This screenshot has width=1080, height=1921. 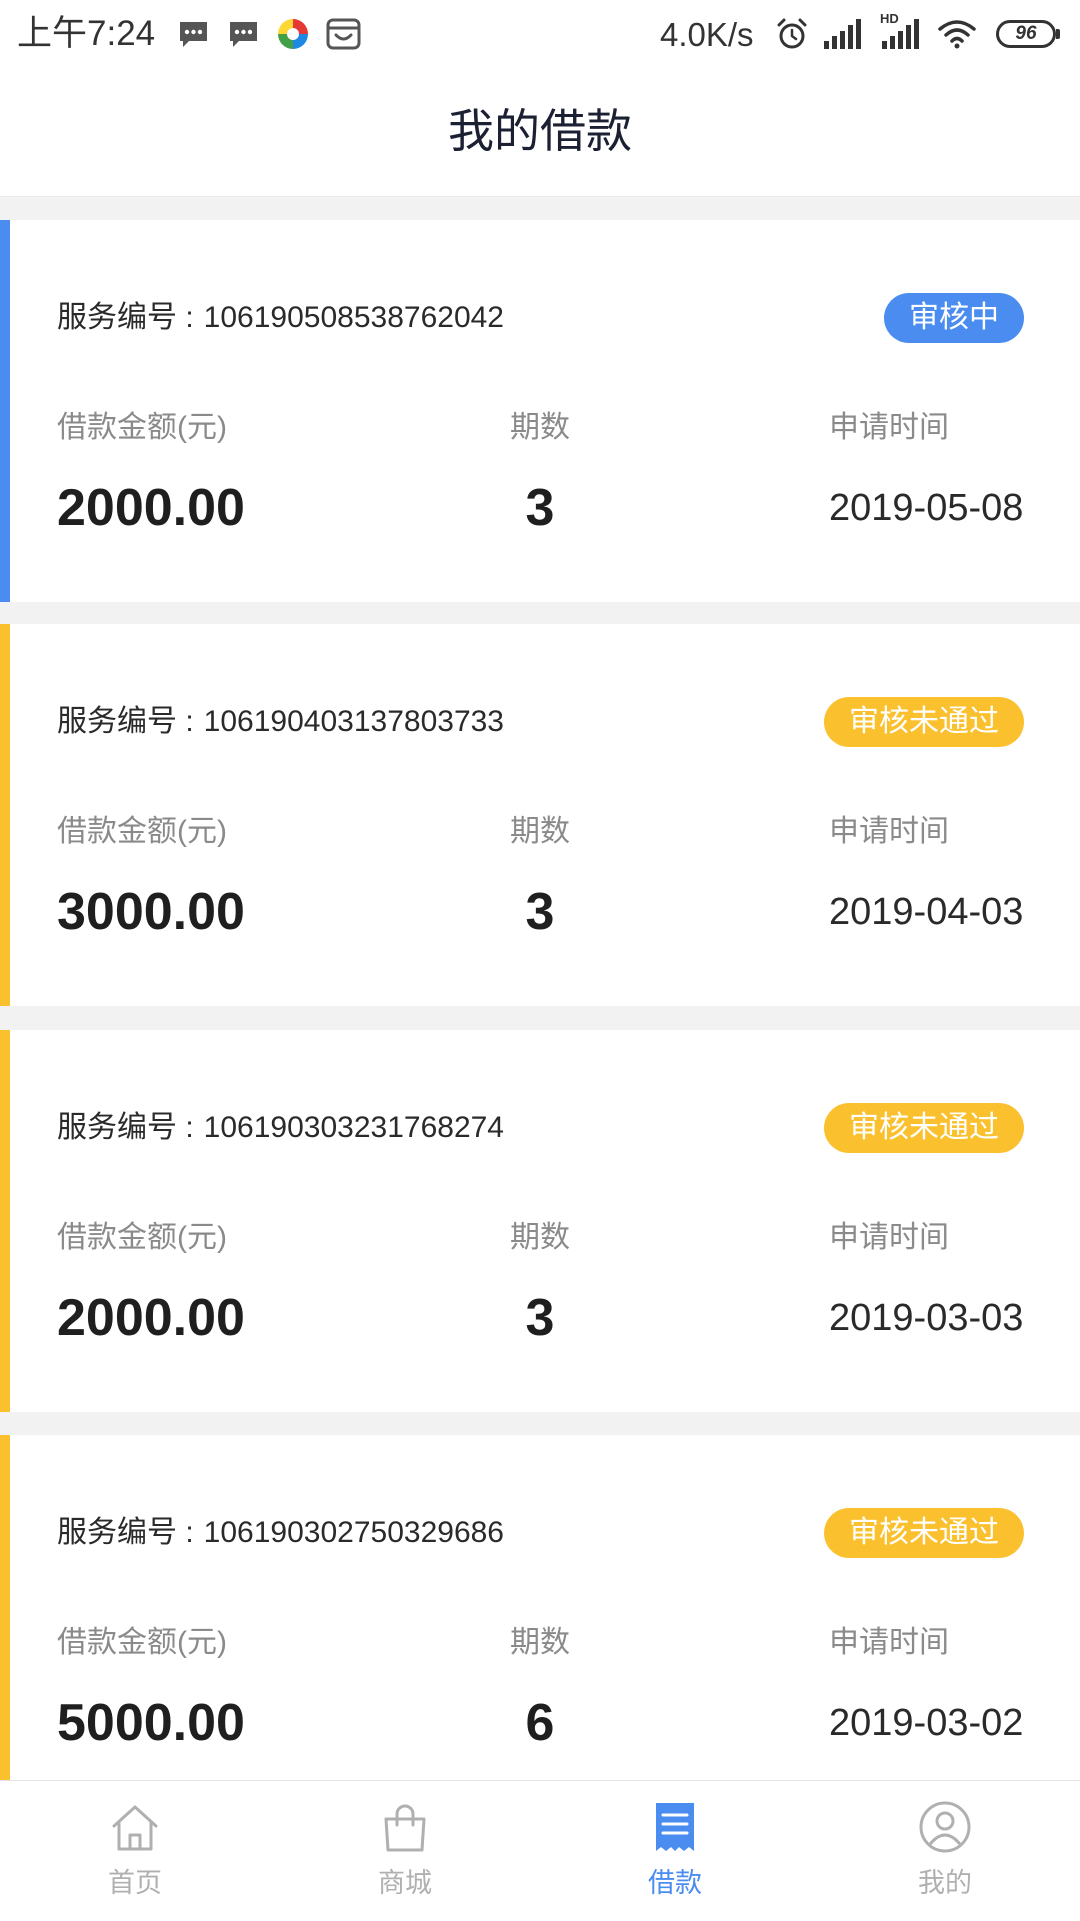 I want to click on apply-date-value: 2019-05-08, so click(x=926, y=508).